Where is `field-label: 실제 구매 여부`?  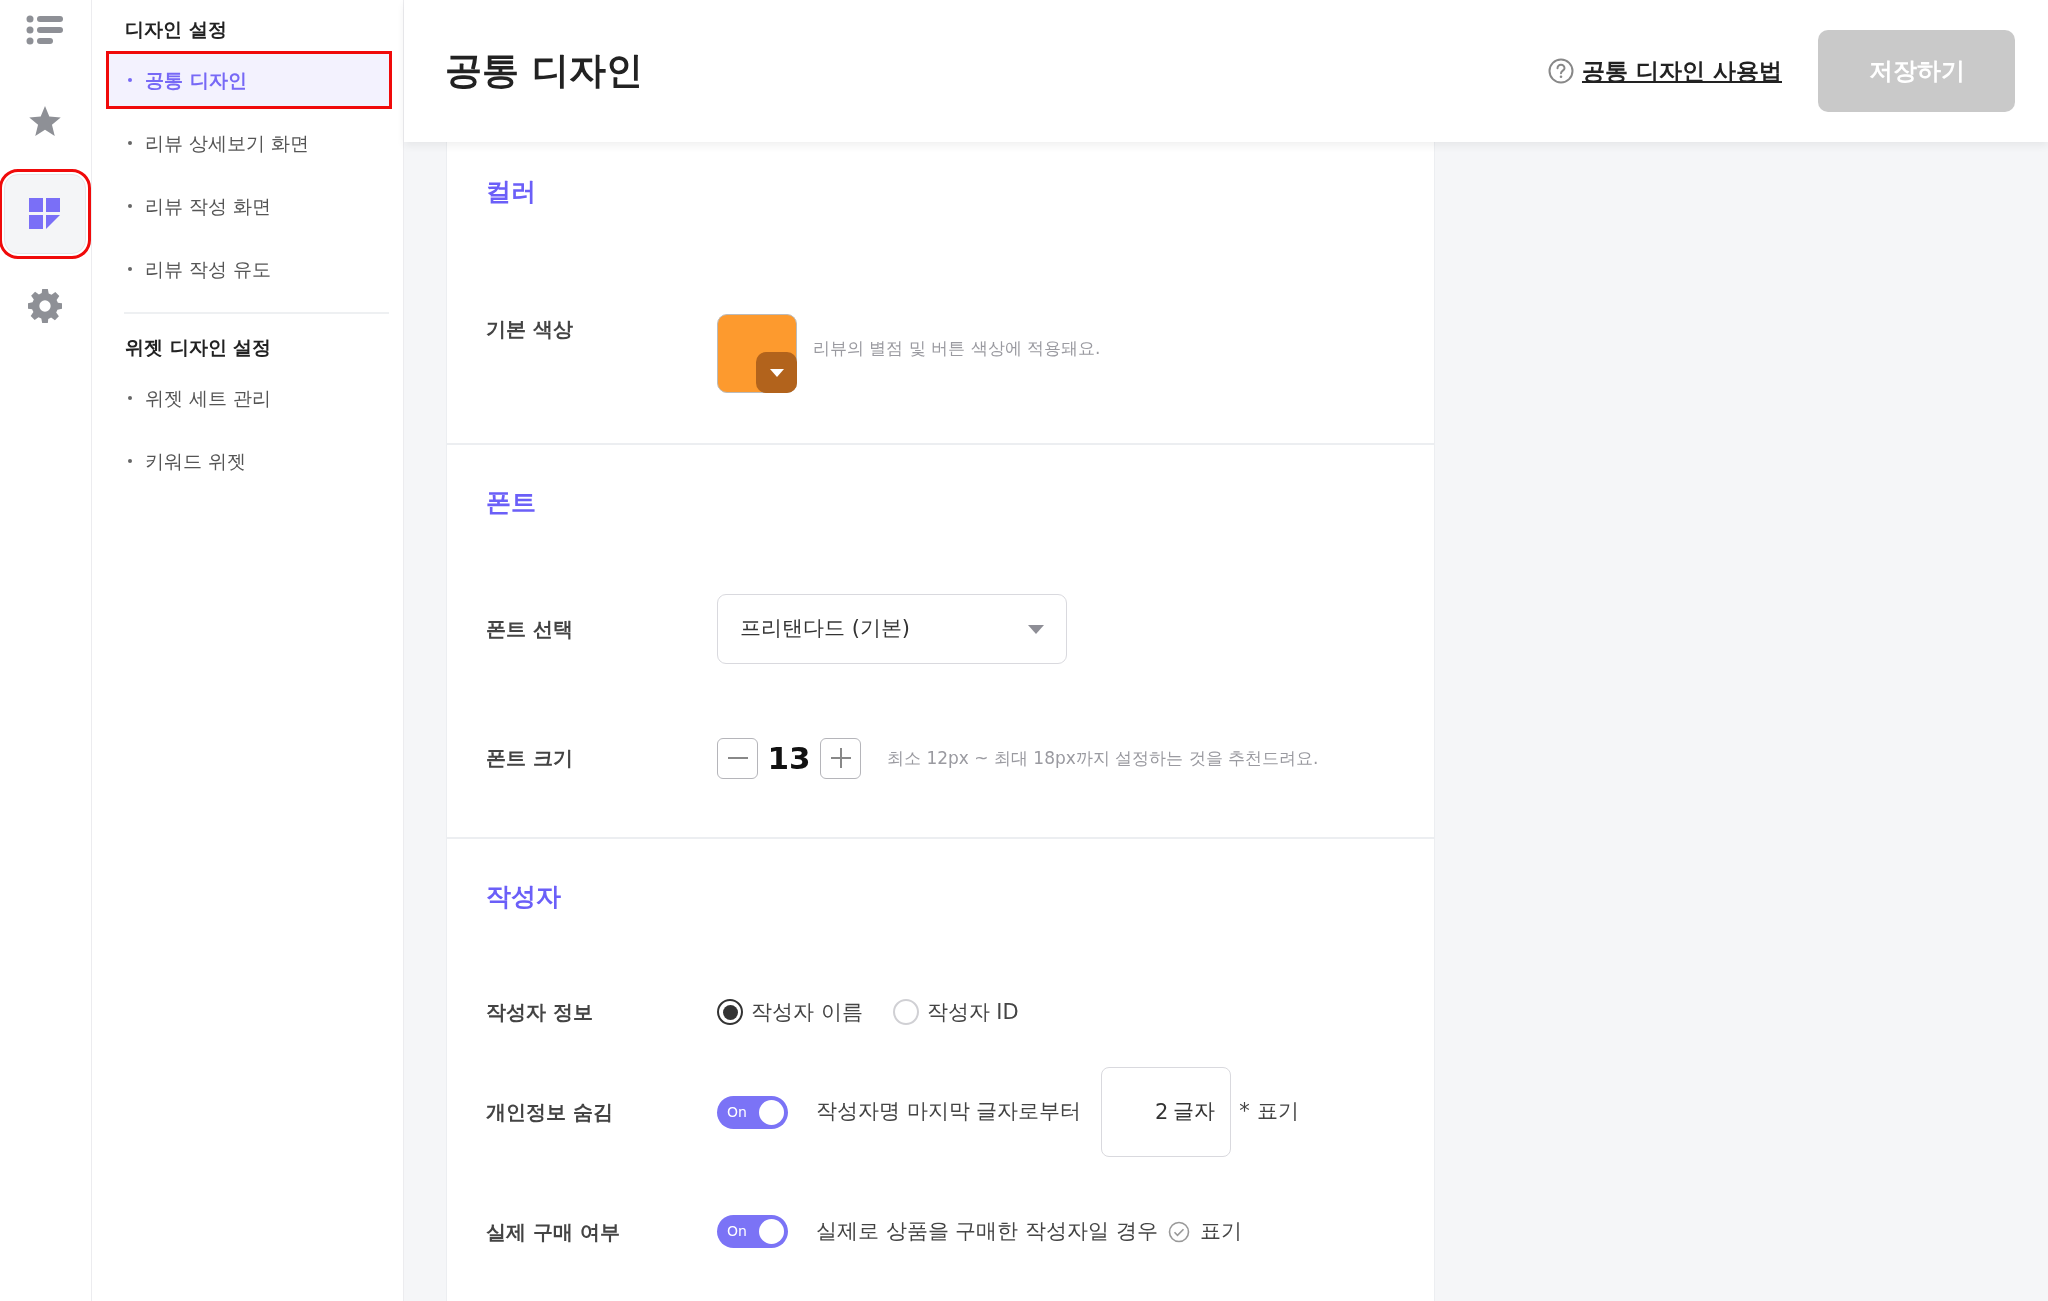 field-label: 실제 구매 여부 is located at coordinates (553, 1232).